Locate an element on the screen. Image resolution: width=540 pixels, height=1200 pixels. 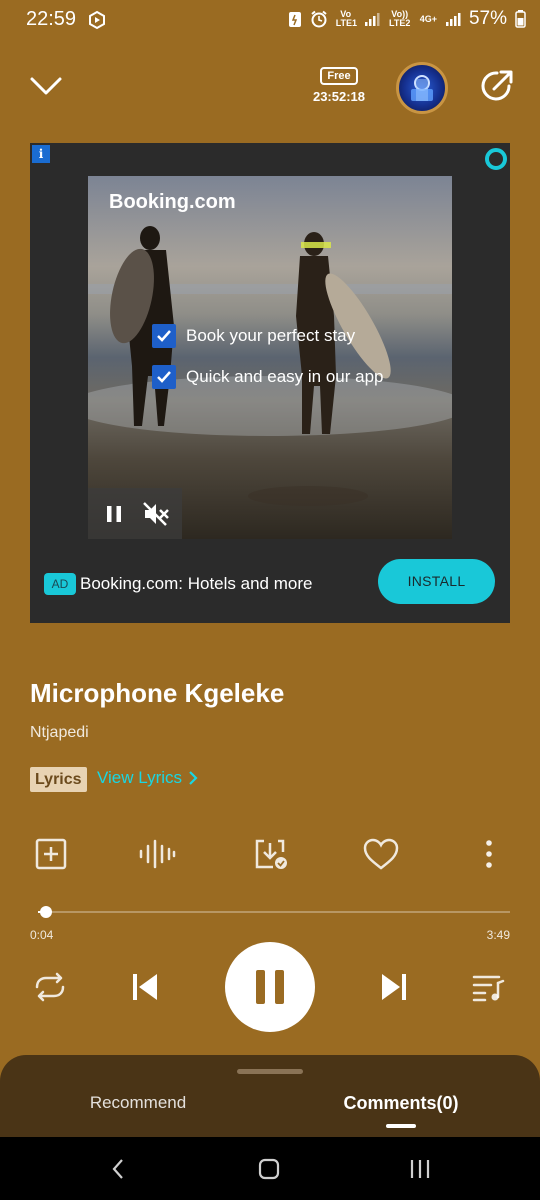
home-icon is located at coordinates (269, 1168).